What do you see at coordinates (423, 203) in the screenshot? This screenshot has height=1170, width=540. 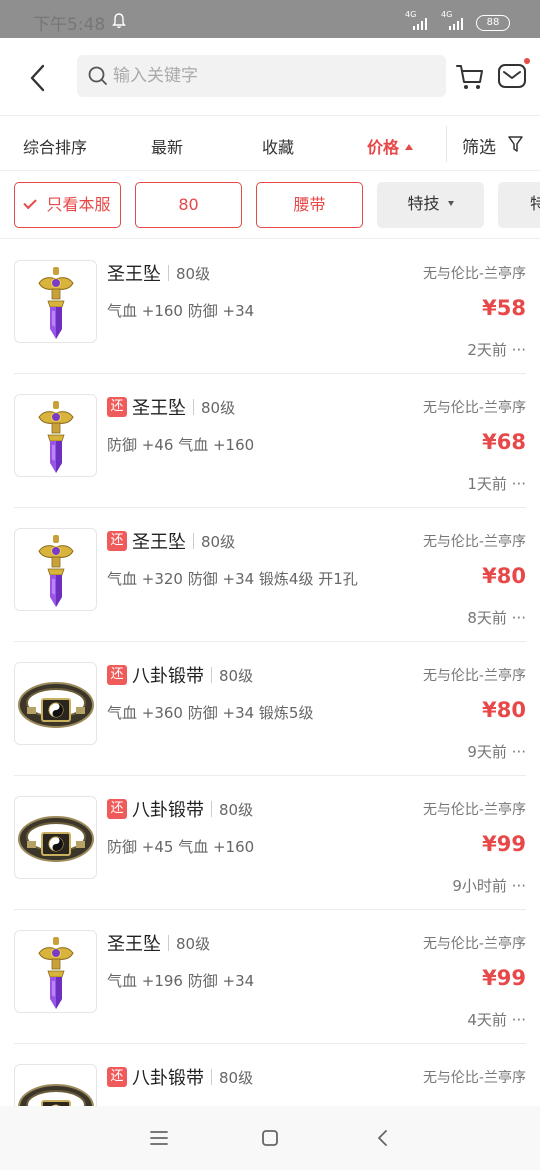 I see `chip-label: 特技` at bounding box center [423, 203].